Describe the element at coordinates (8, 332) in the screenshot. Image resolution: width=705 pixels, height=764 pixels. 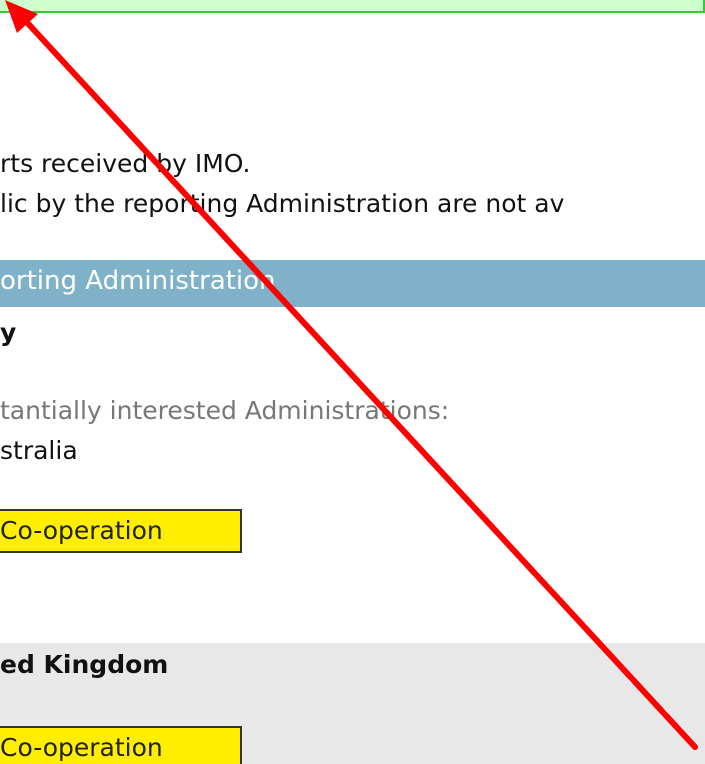
I see `entry-country-name: y` at that location.